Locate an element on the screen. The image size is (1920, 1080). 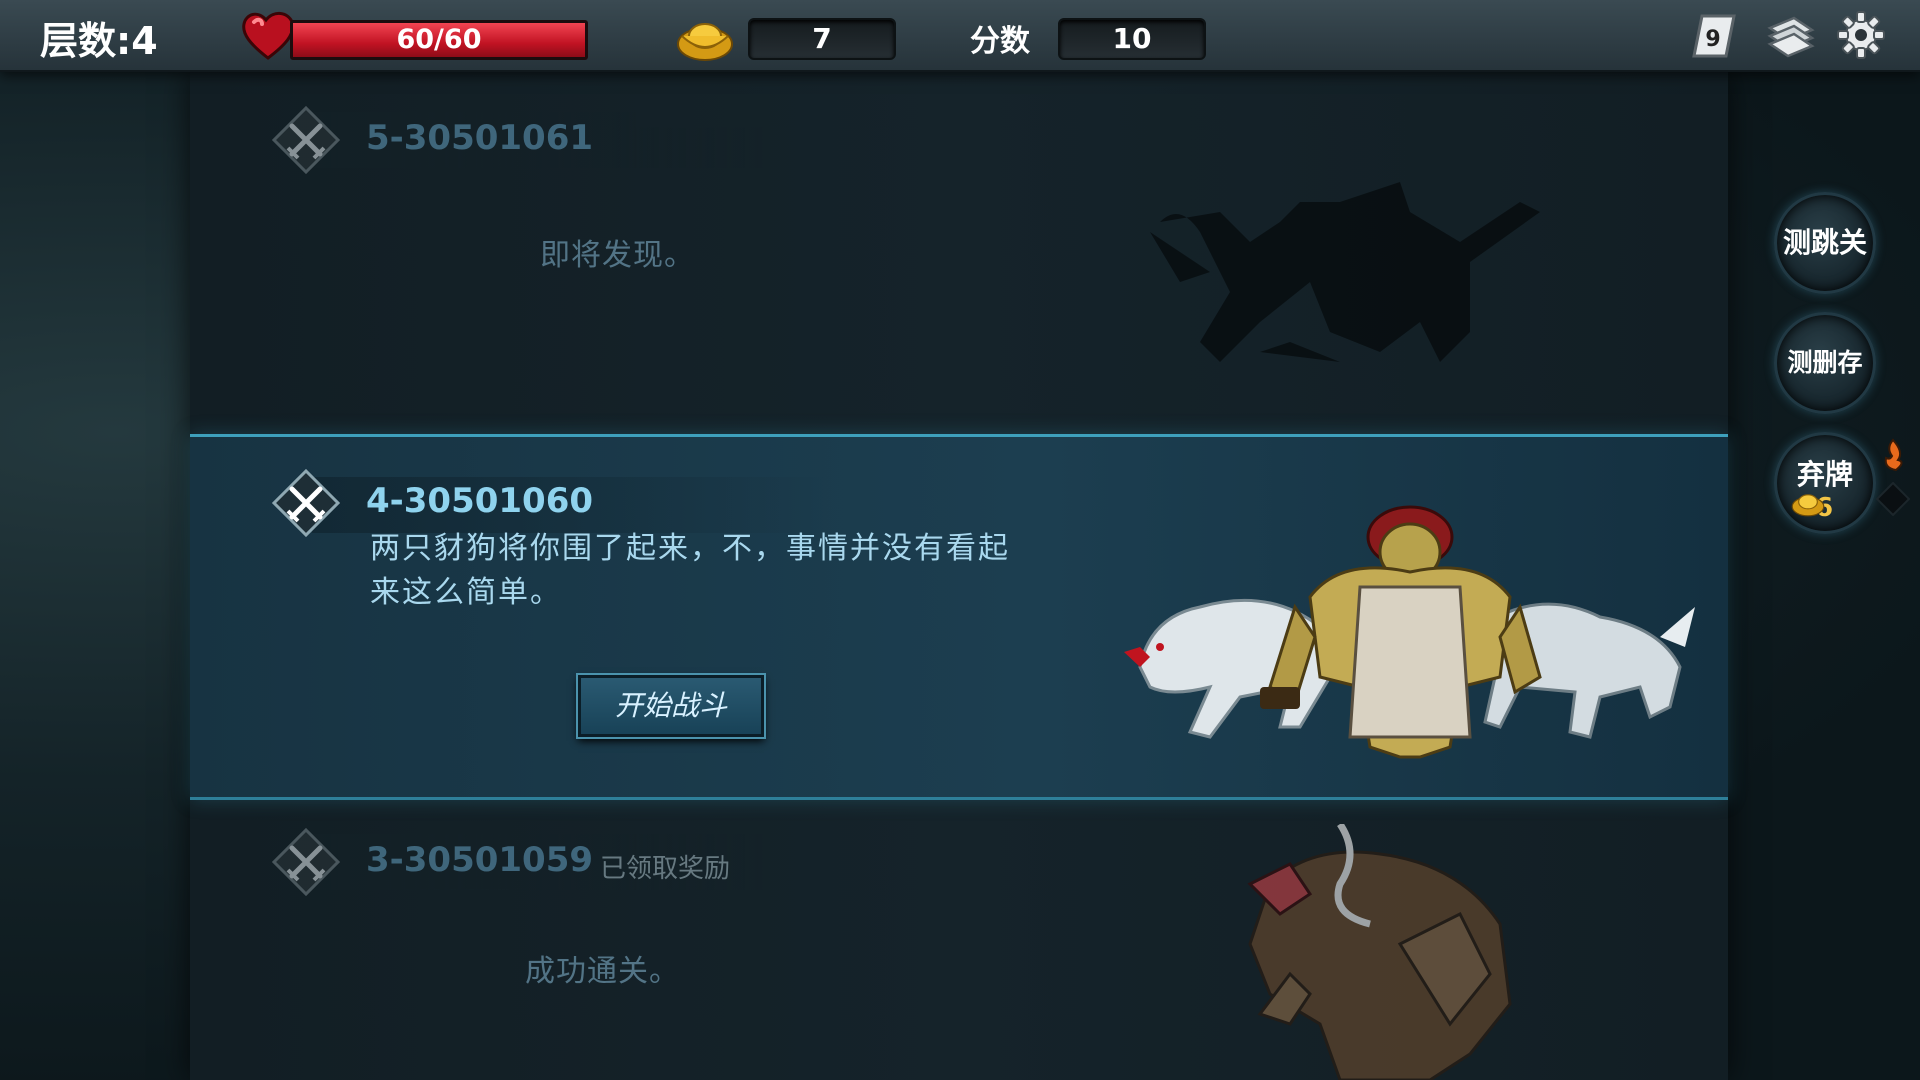
enemy-art-butcher-and-jackals is located at coordinates (1409, 632).